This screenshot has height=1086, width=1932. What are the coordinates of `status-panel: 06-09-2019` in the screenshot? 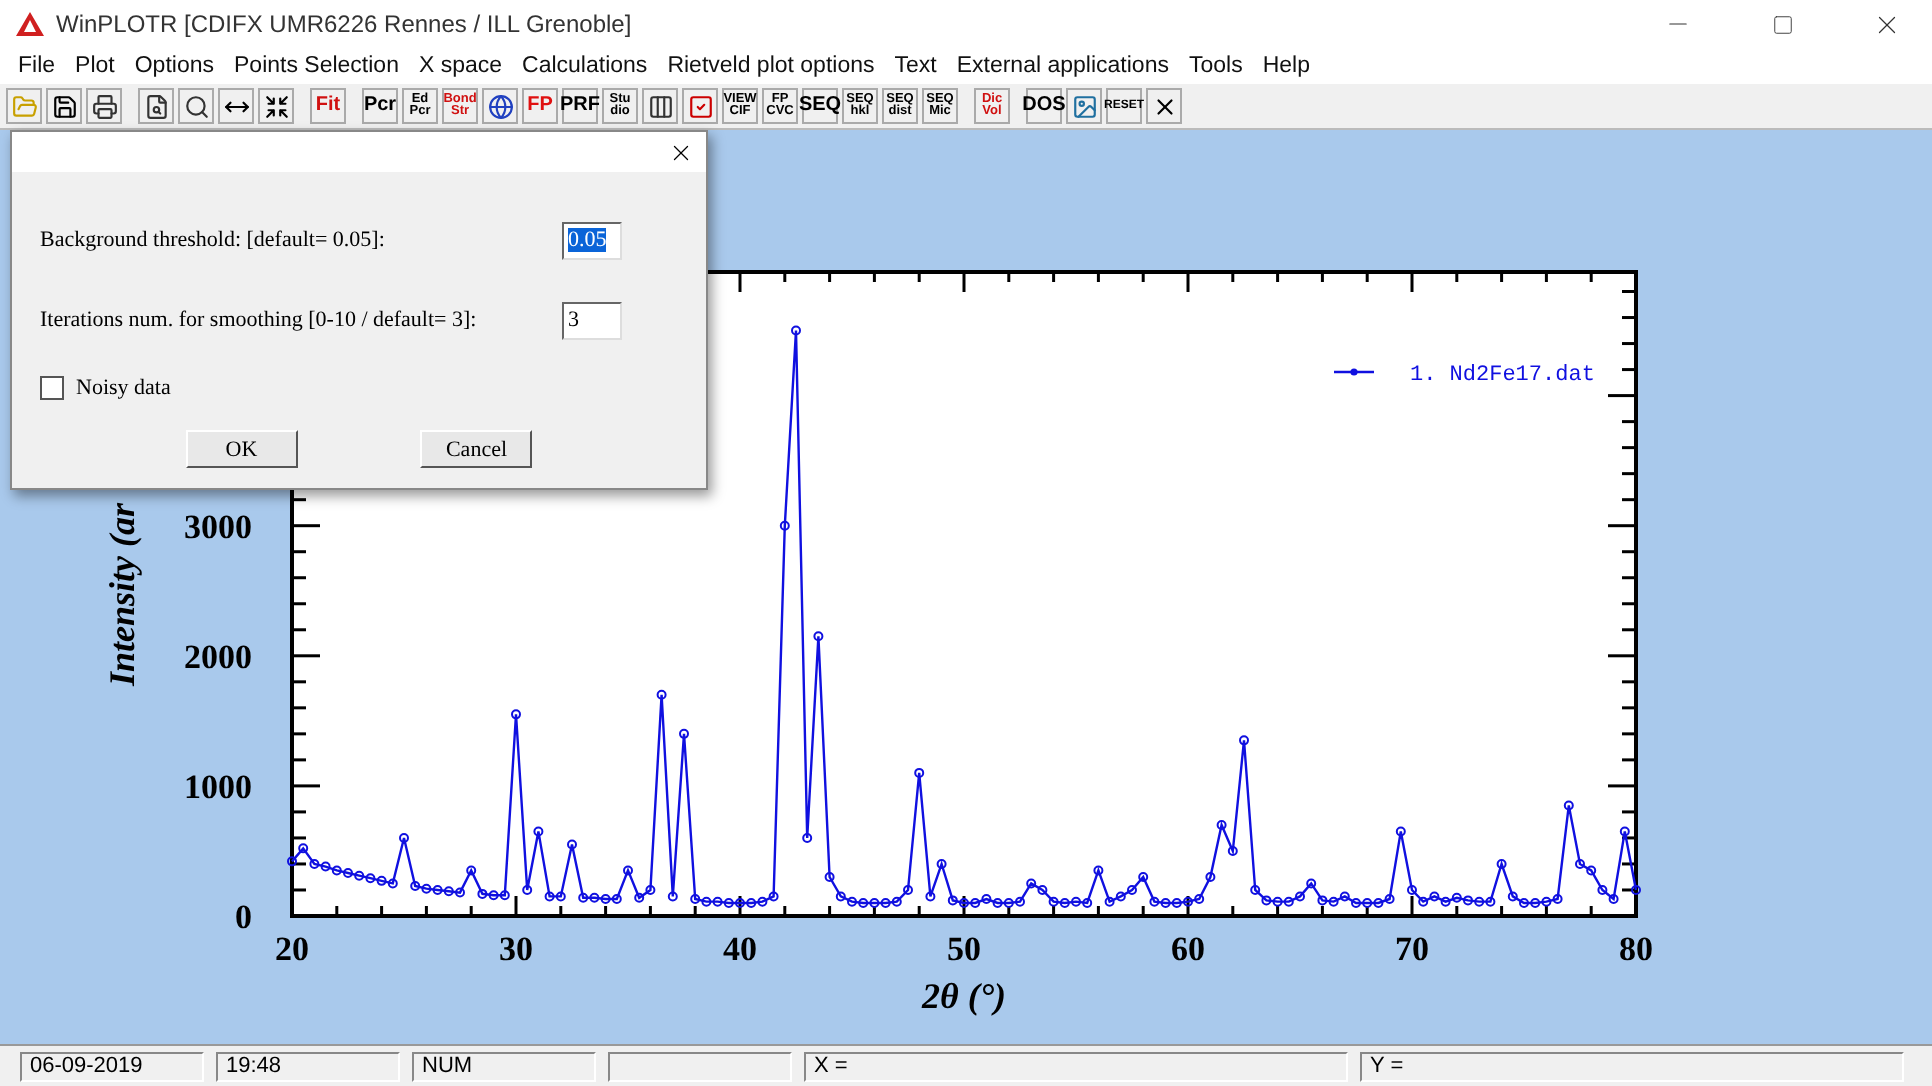 It's located at (112, 1066).